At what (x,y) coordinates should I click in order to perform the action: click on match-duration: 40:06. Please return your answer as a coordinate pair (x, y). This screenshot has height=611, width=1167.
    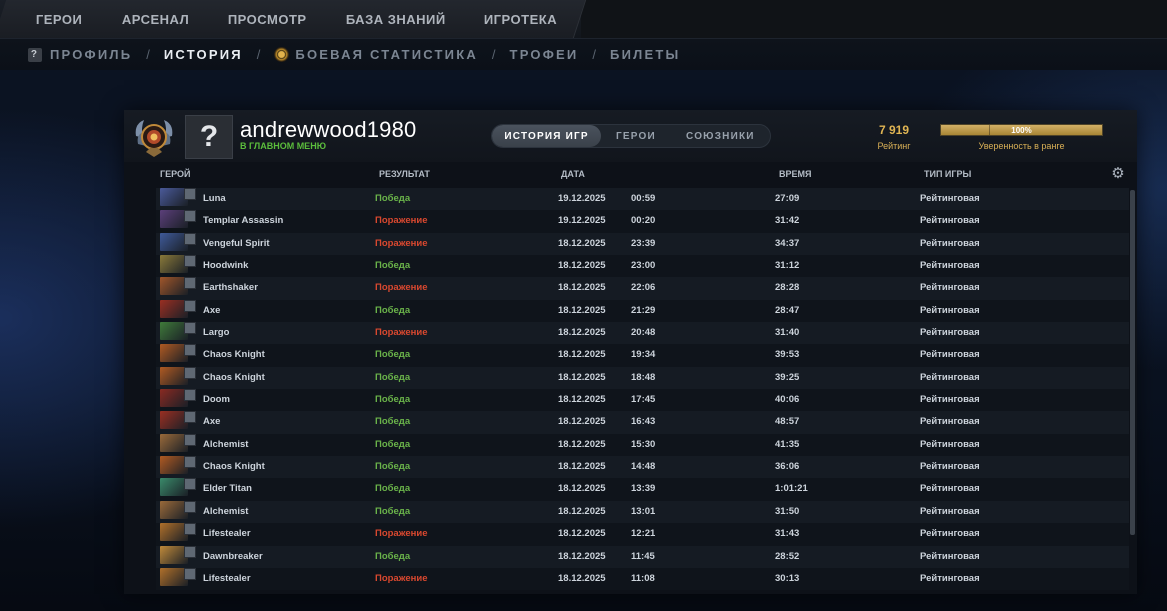
    Looking at the image, I should click on (787, 400).